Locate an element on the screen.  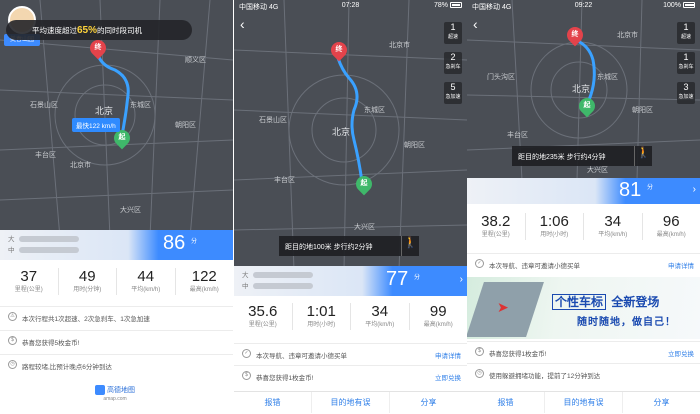
stat-distance: 38.2 里程(公里) is located at coordinates (496, 226).